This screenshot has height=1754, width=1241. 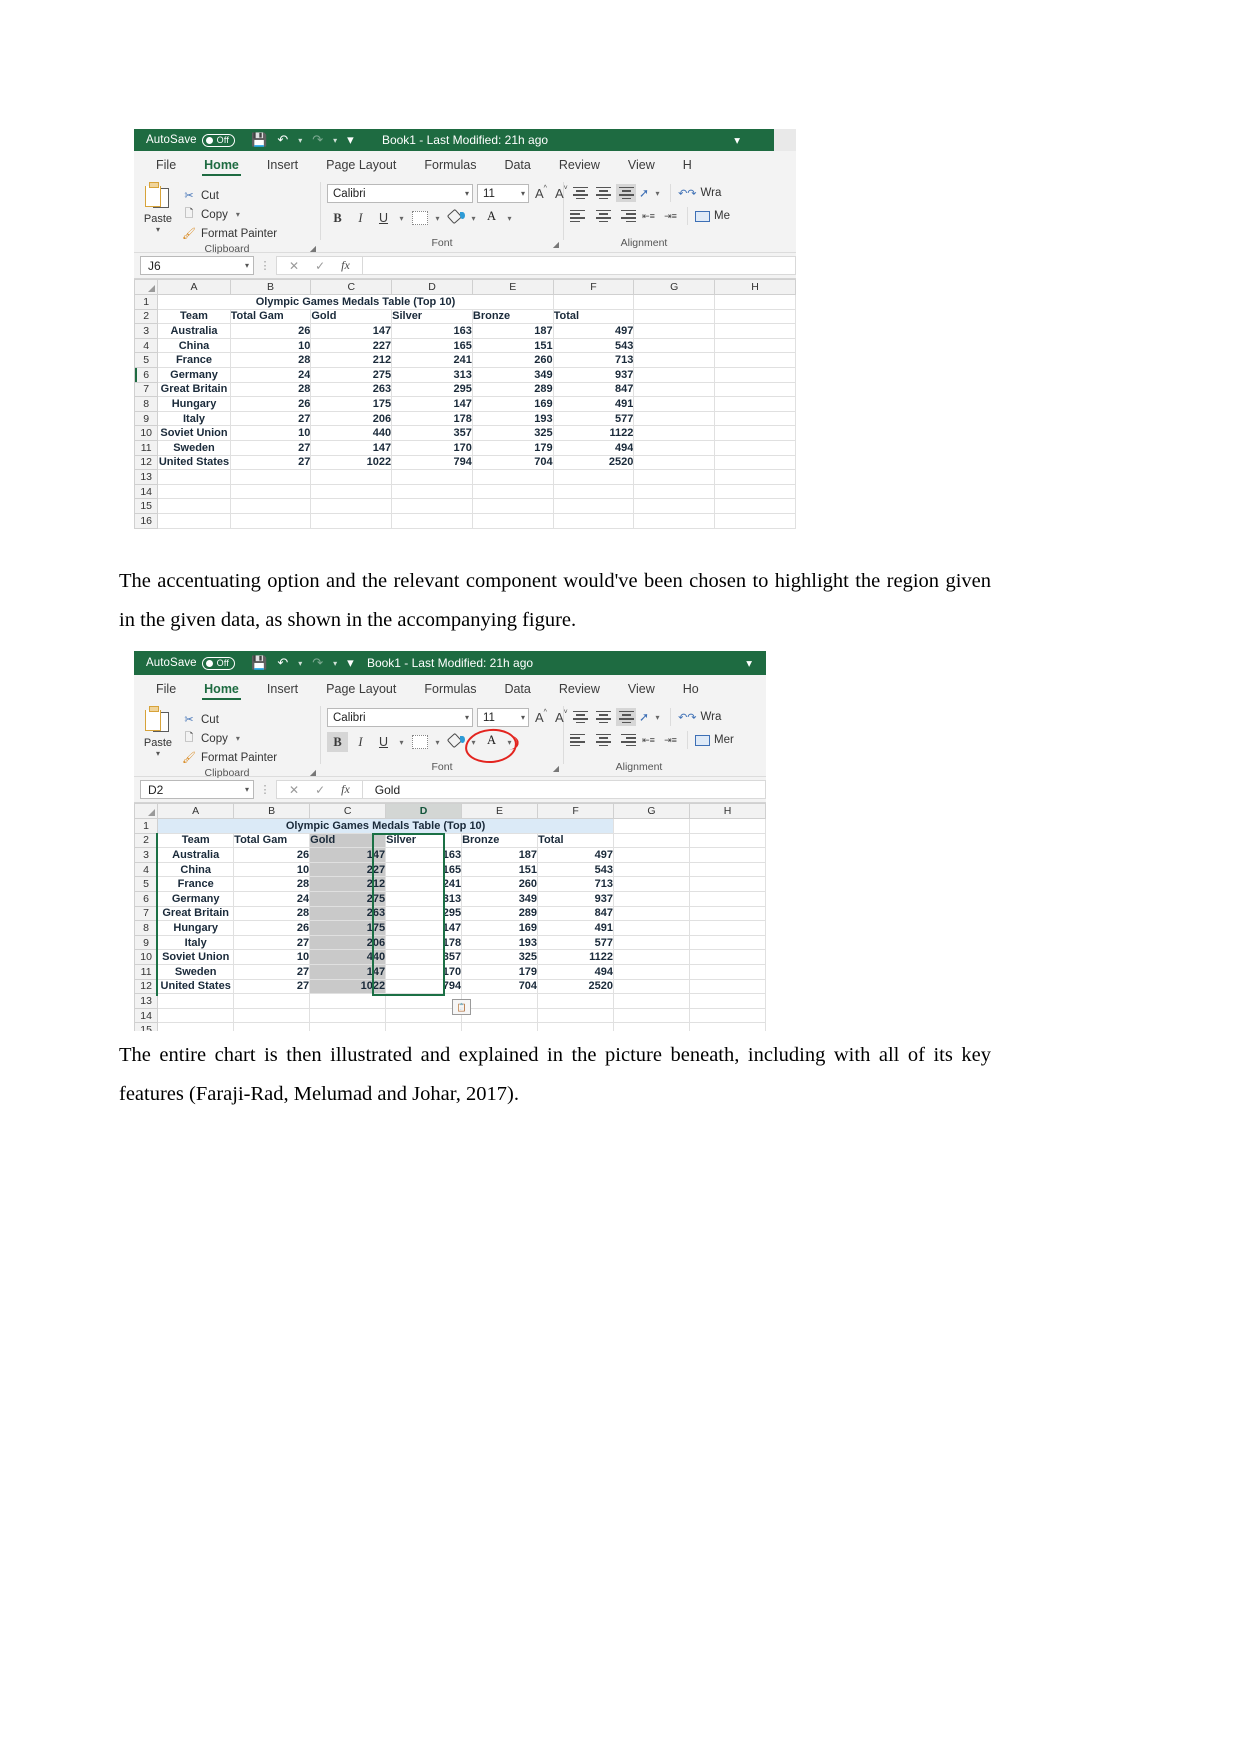 What do you see at coordinates (282, 689) in the screenshot?
I see `tab-insert: Insert` at bounding box center [282, 689].